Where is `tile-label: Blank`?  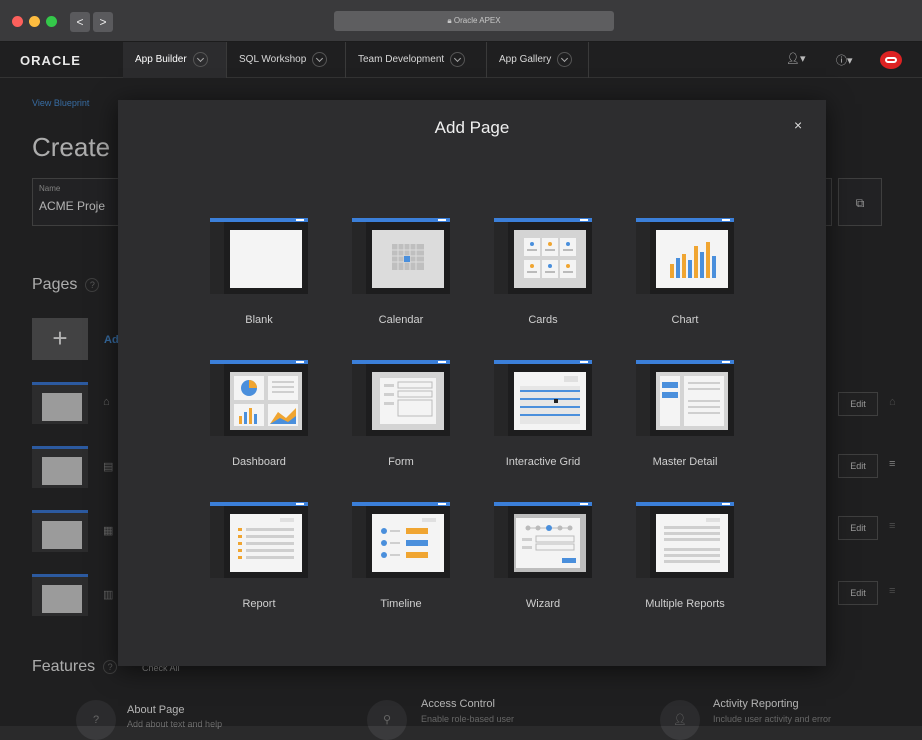
tile-label: Blank is located at coordinates (259, 320).